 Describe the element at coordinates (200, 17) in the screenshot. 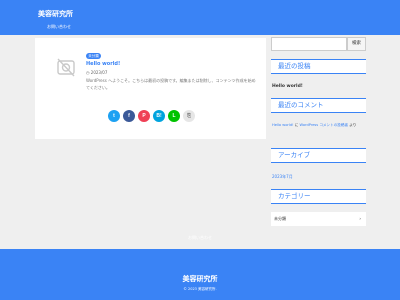

I see `site-header: 美容研究所 お問い合わせ` at that location.